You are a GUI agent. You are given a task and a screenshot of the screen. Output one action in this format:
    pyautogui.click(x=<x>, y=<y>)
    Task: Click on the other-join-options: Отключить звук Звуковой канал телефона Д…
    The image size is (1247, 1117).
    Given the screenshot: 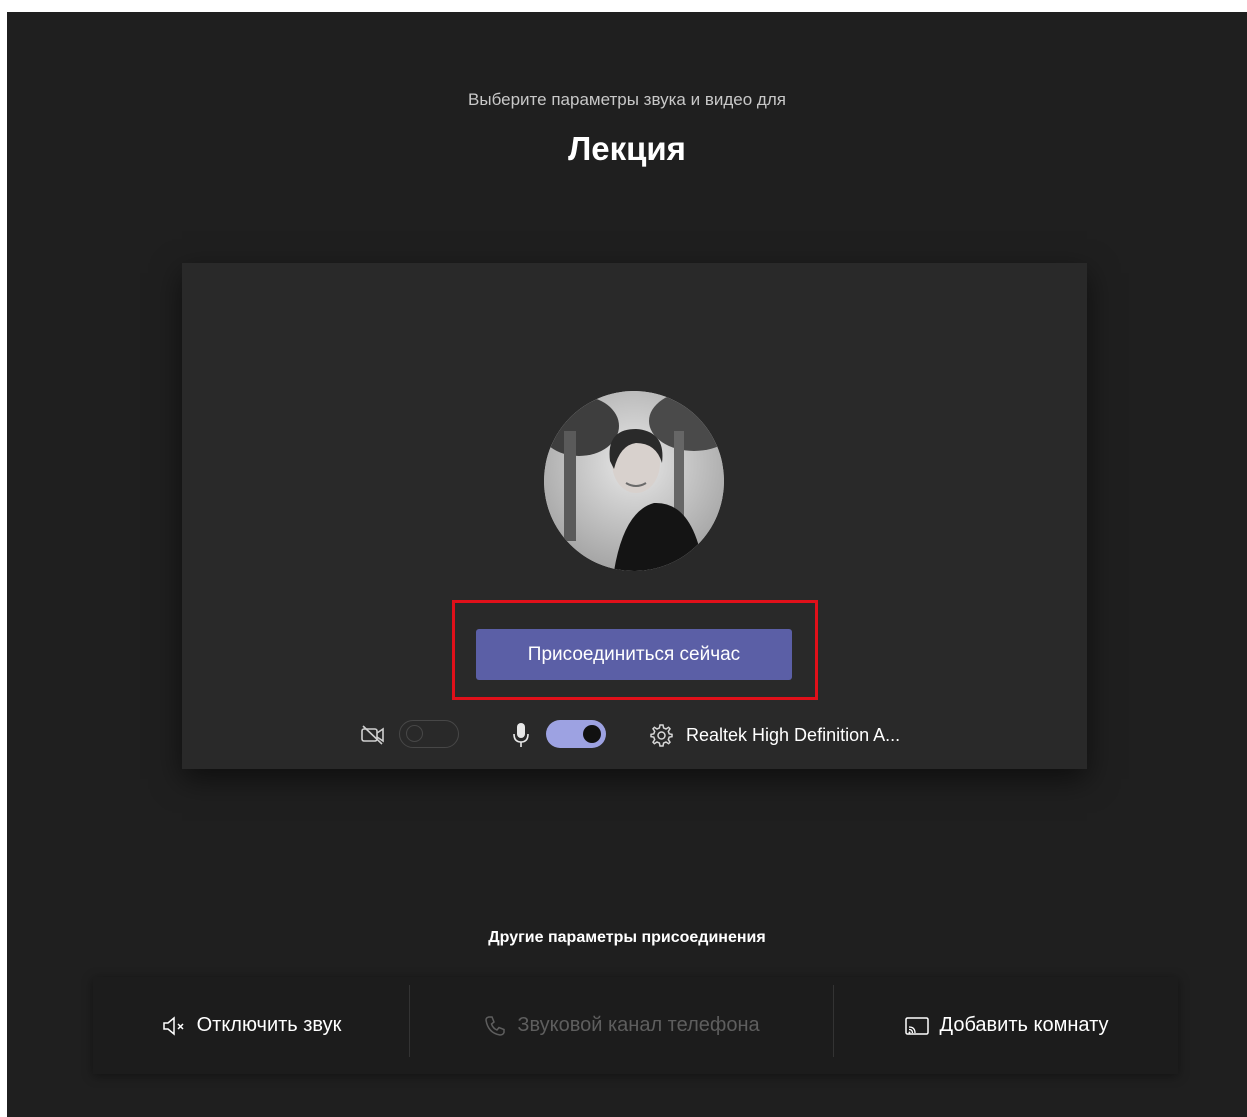 What is the action you would take?
    pyautogui.click(x=635, y=1025)
    